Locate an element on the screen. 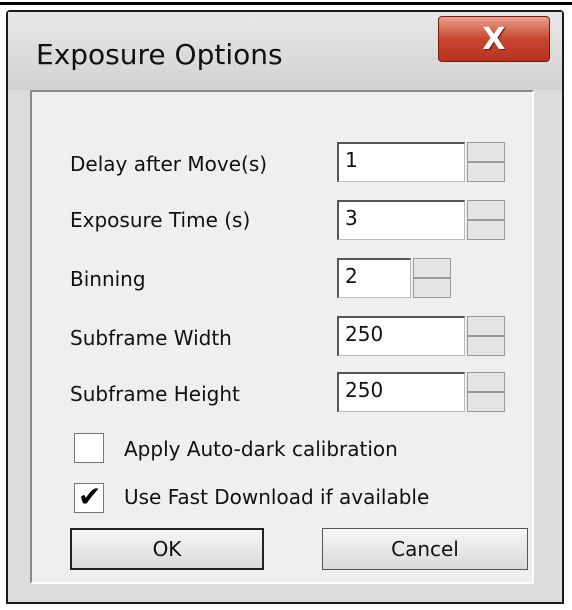 The height and width of the screenshot is (610, 572). subframe-height-spin-up is located at coordinates (486, 382).